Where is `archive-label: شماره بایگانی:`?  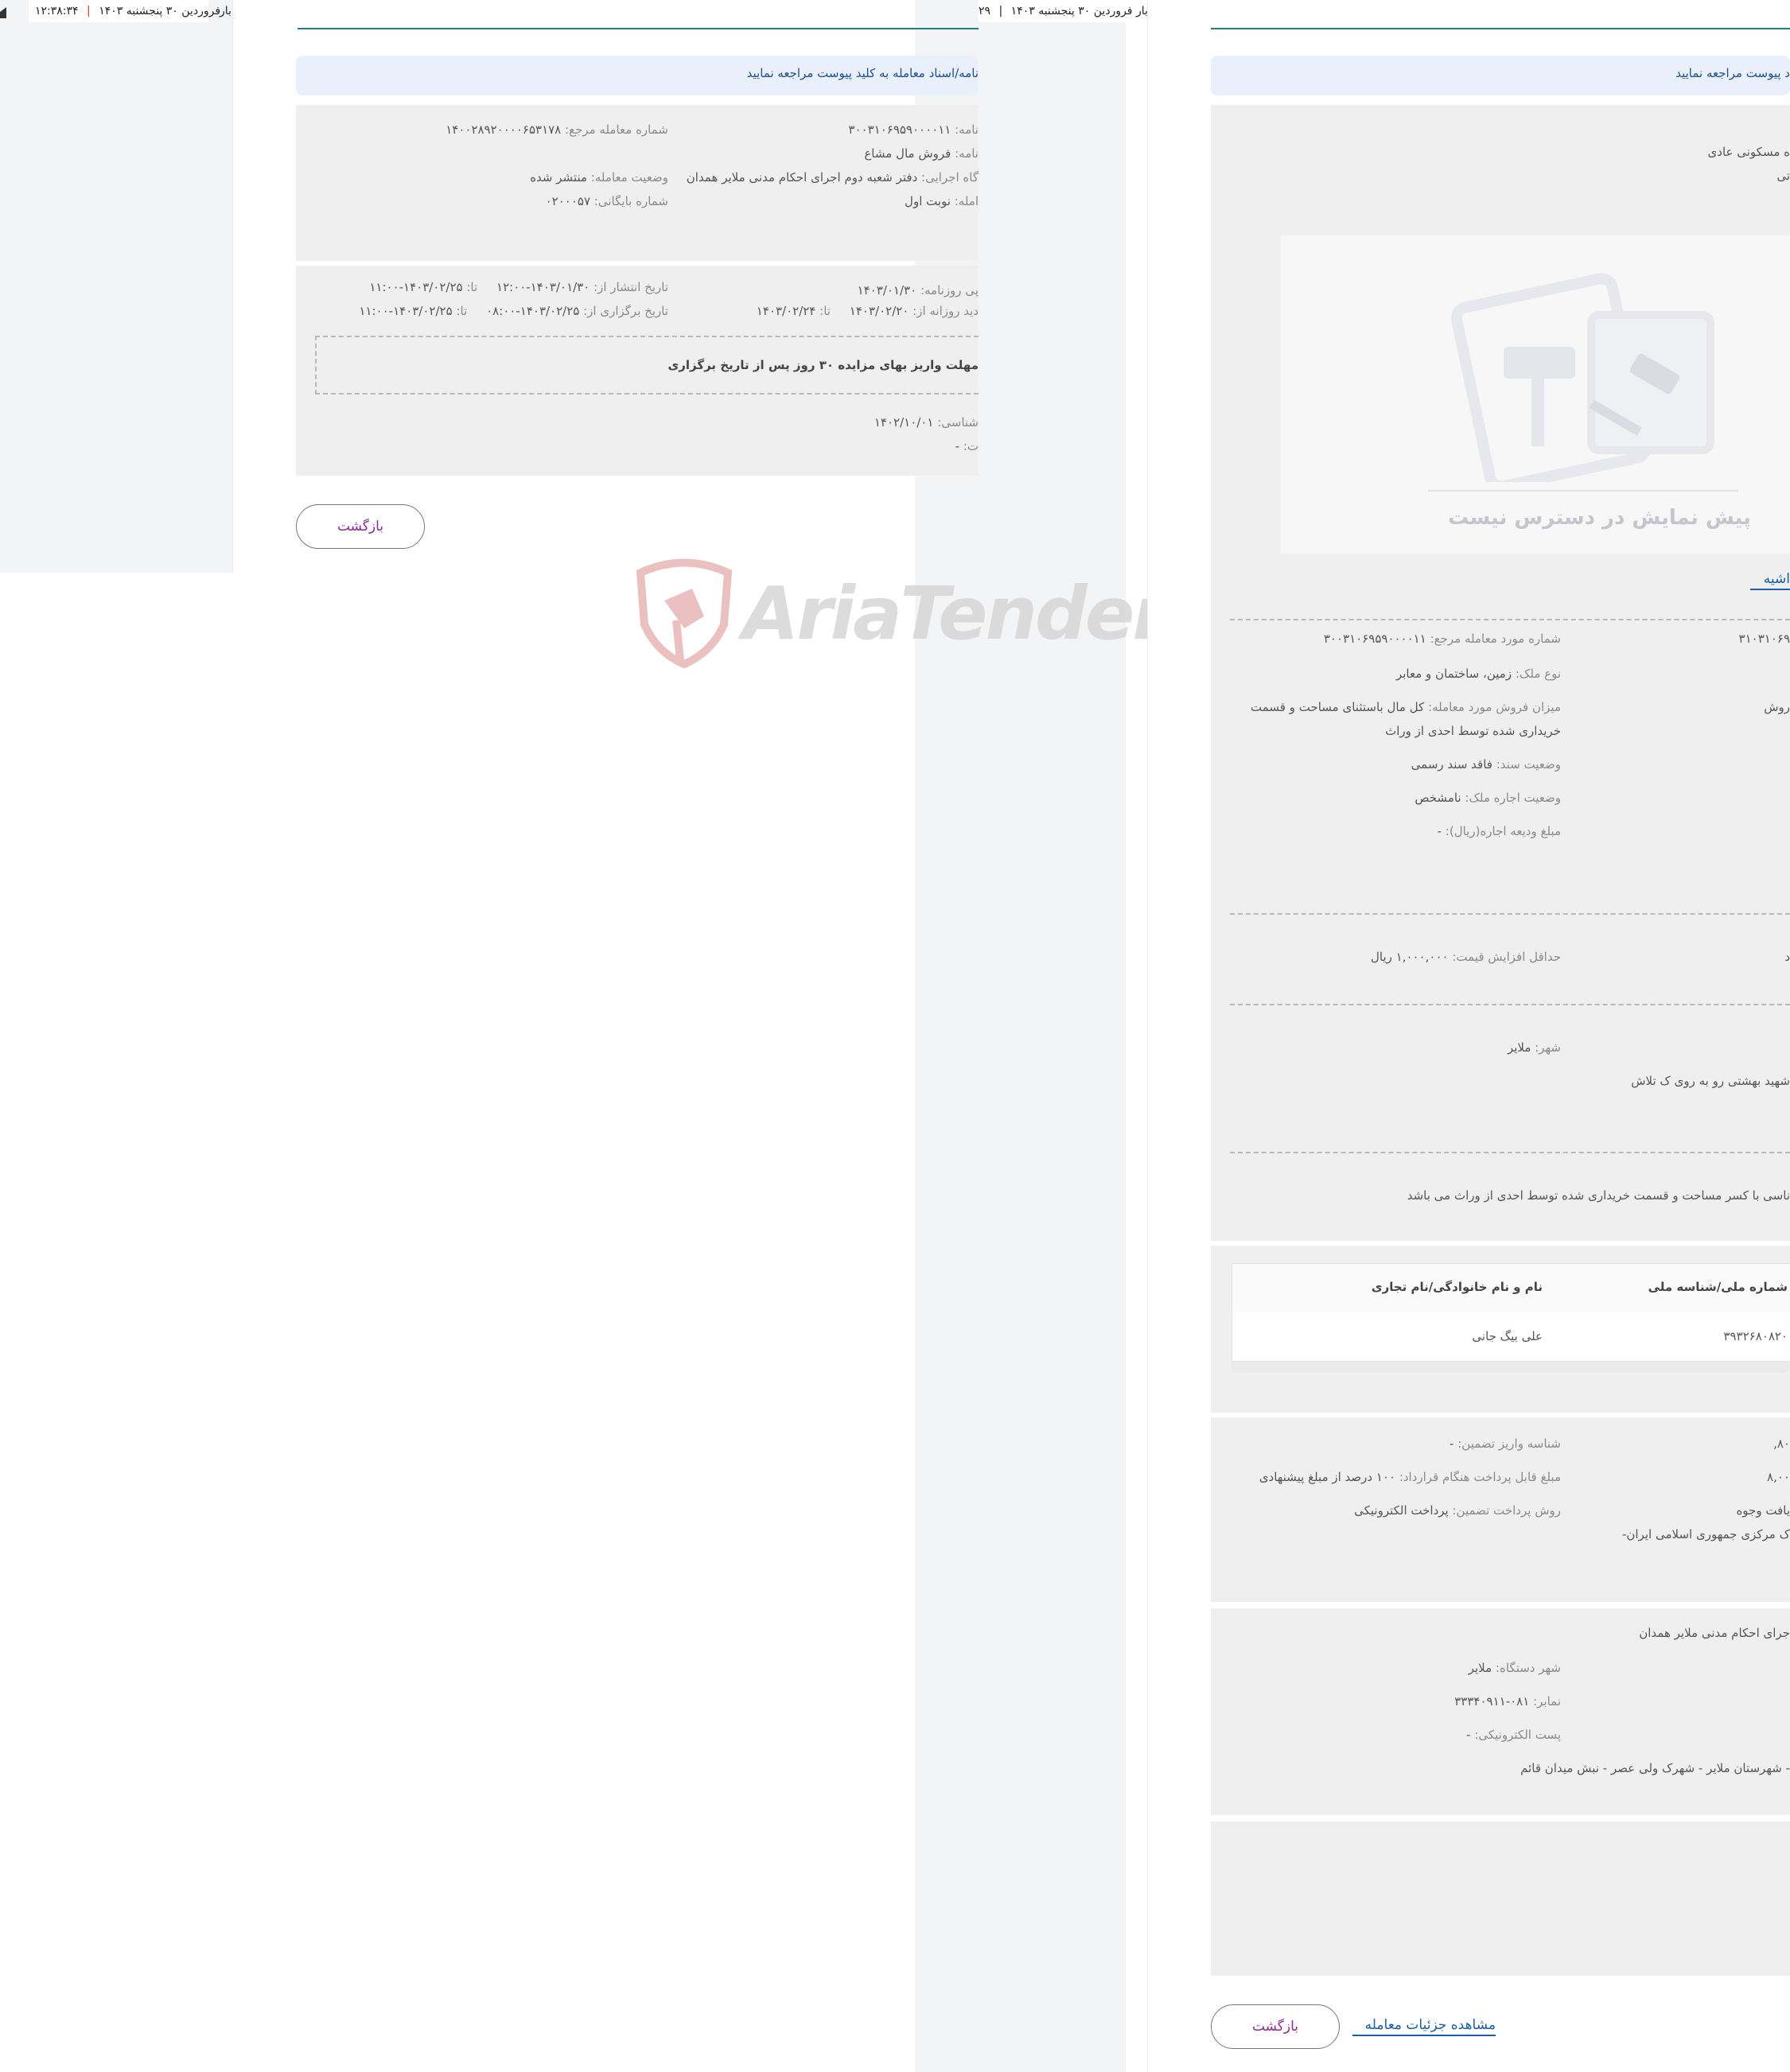
archive-label: شماره بایگانی: is located at coordinates (630, 201).